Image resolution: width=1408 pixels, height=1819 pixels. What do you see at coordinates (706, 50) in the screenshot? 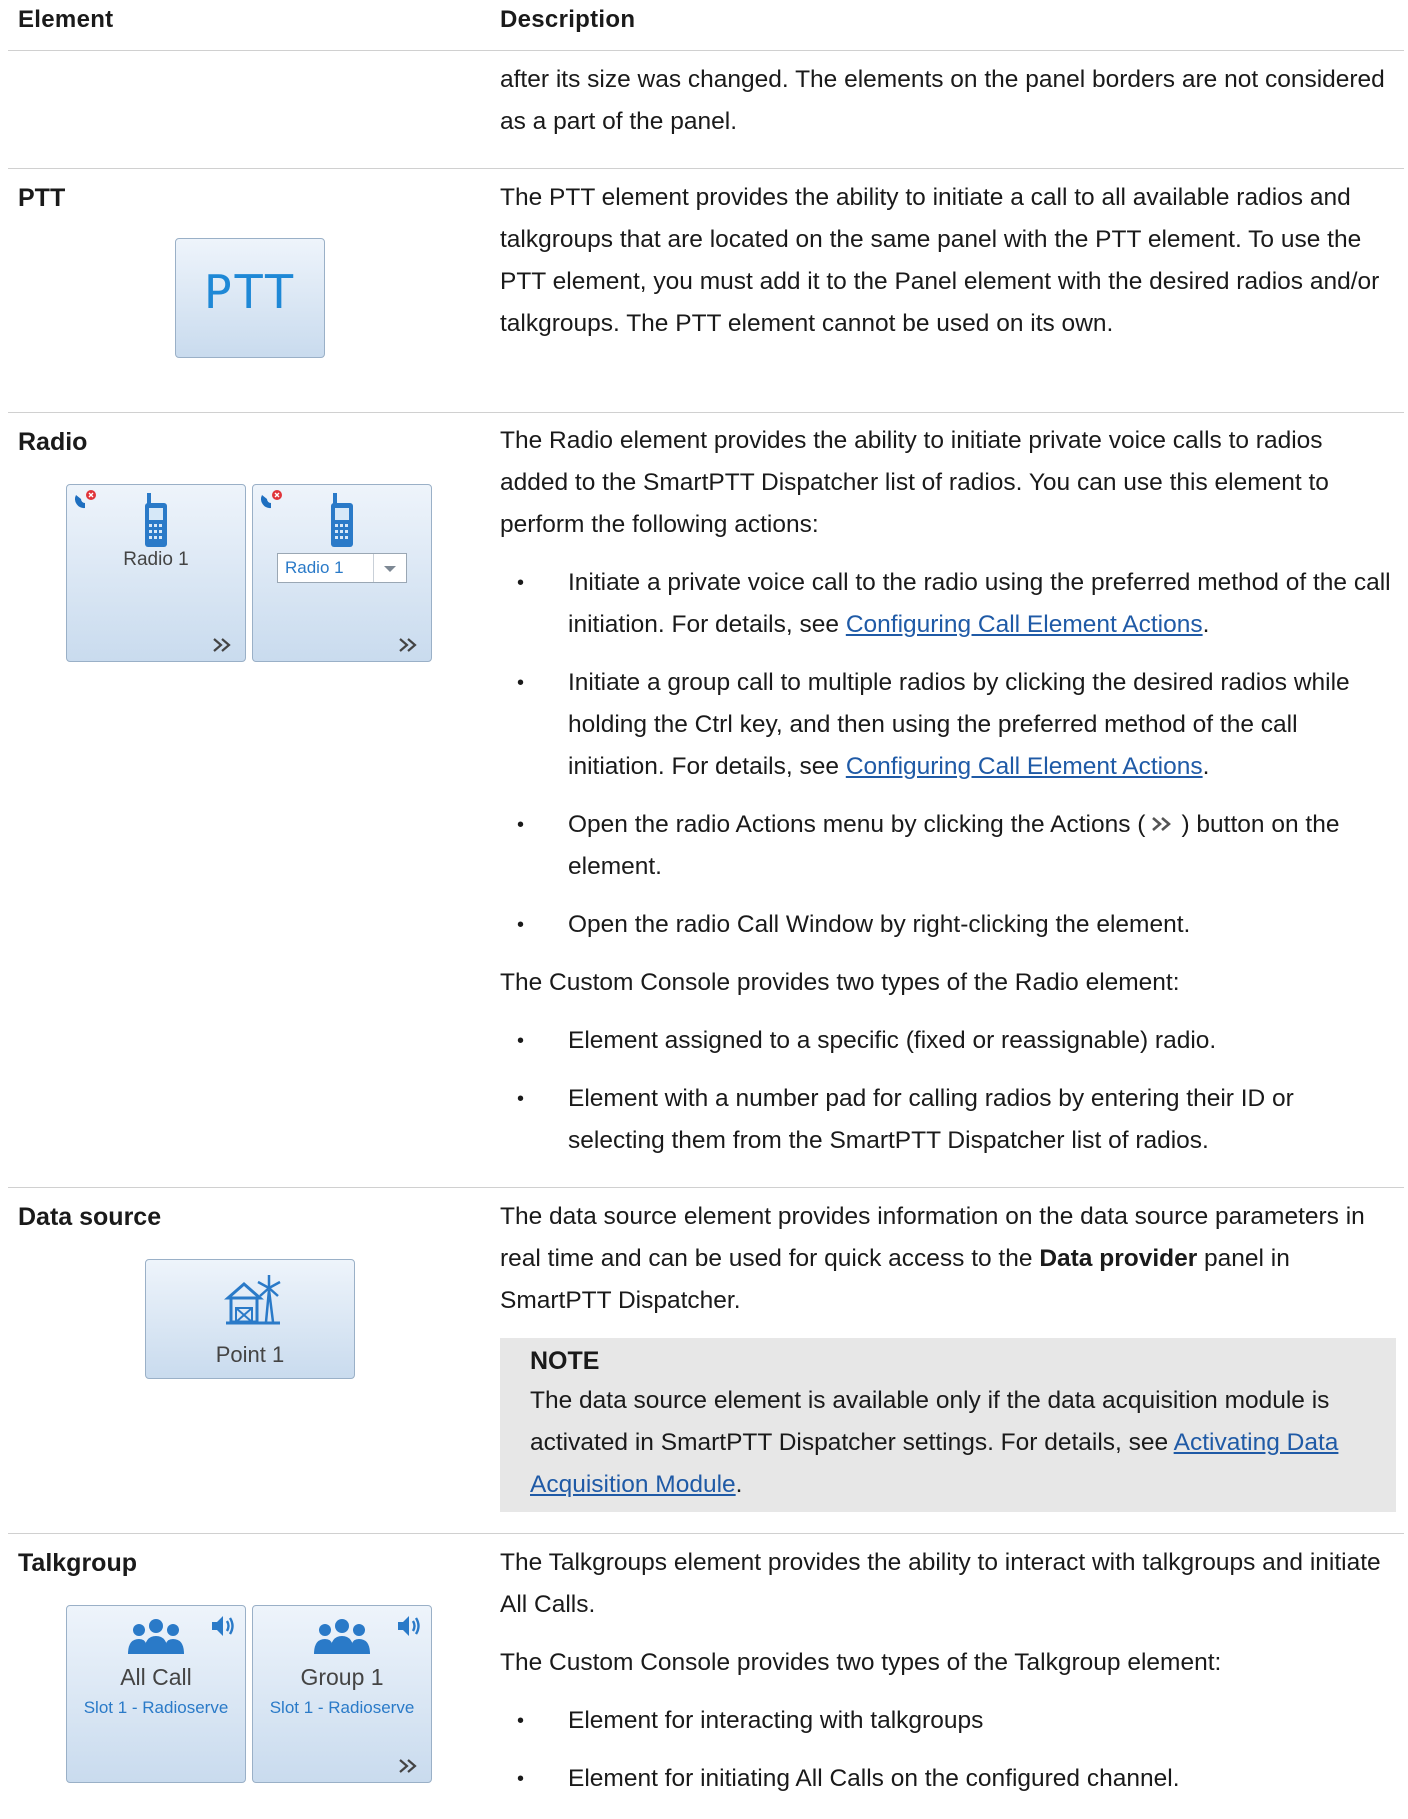
I see `header-divider` at bounding box center [706, 50].